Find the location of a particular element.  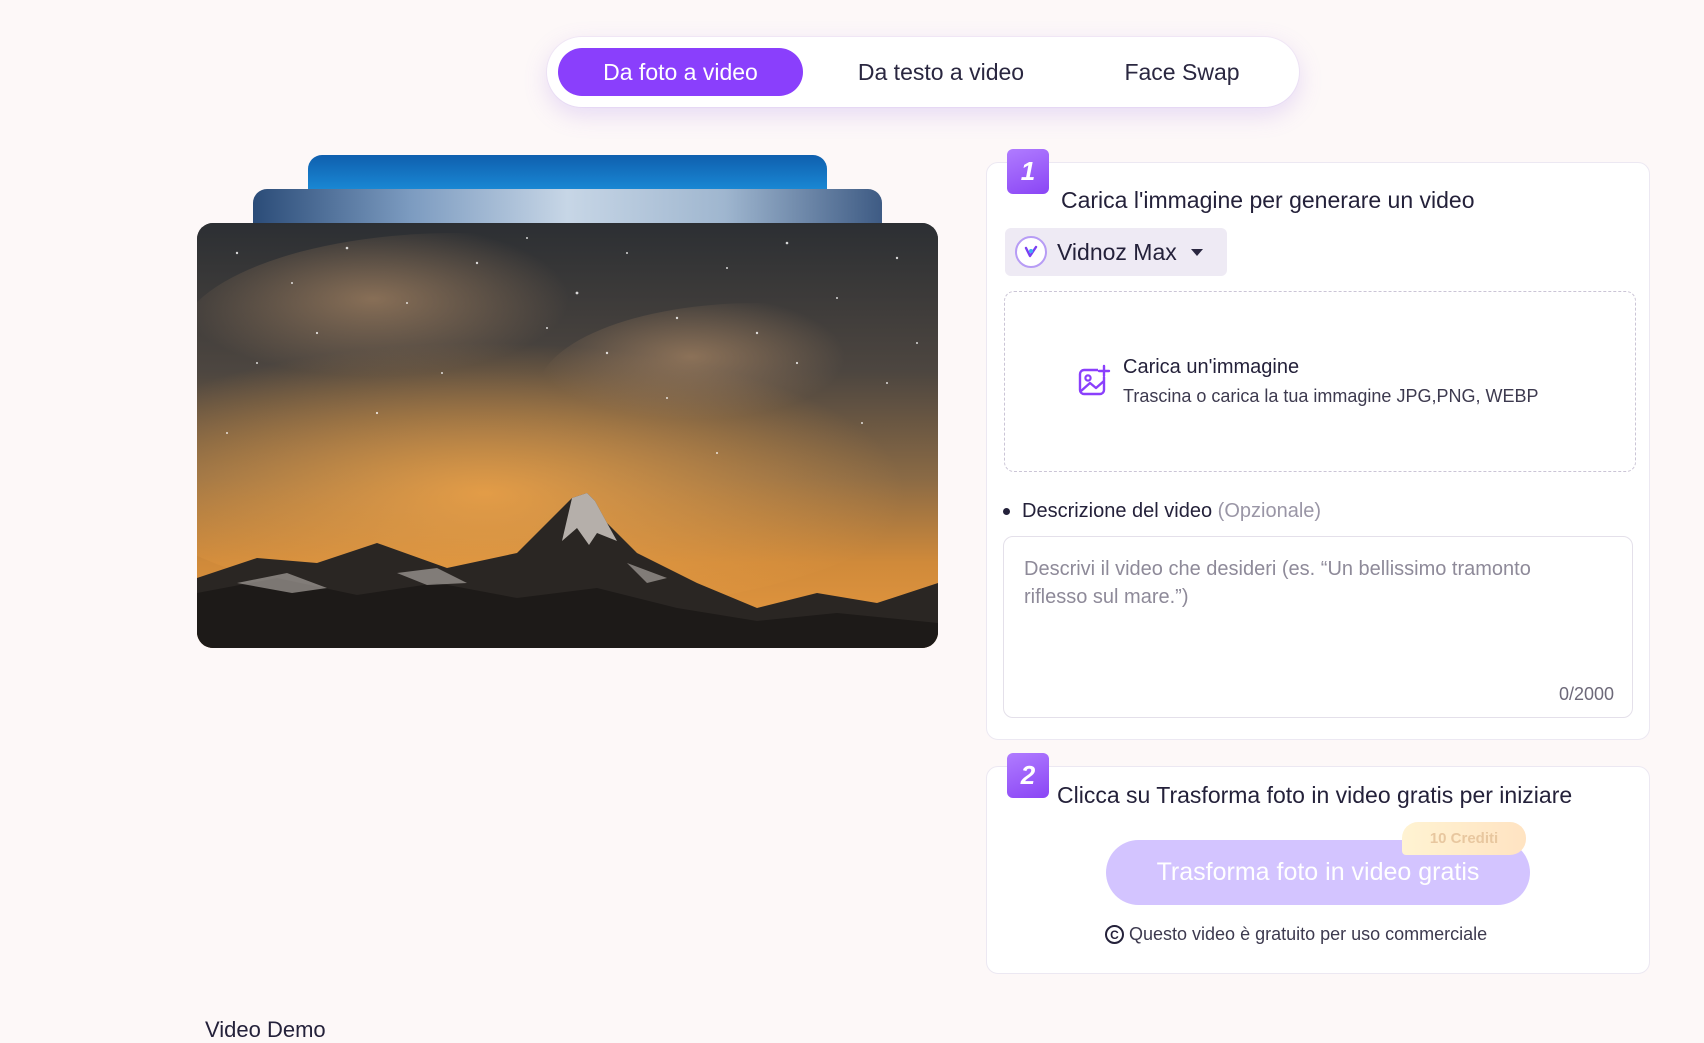

description-label: Descrizione del video (Opzionale) is located at coordinates (1171, 511).